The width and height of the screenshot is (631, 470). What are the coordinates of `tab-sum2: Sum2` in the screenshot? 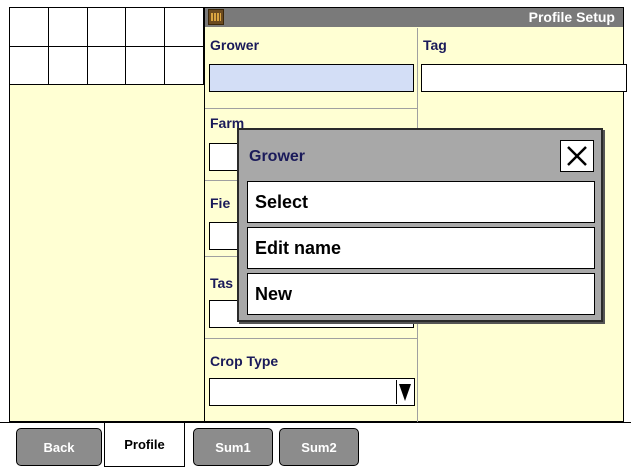 It's located at (319, 447).